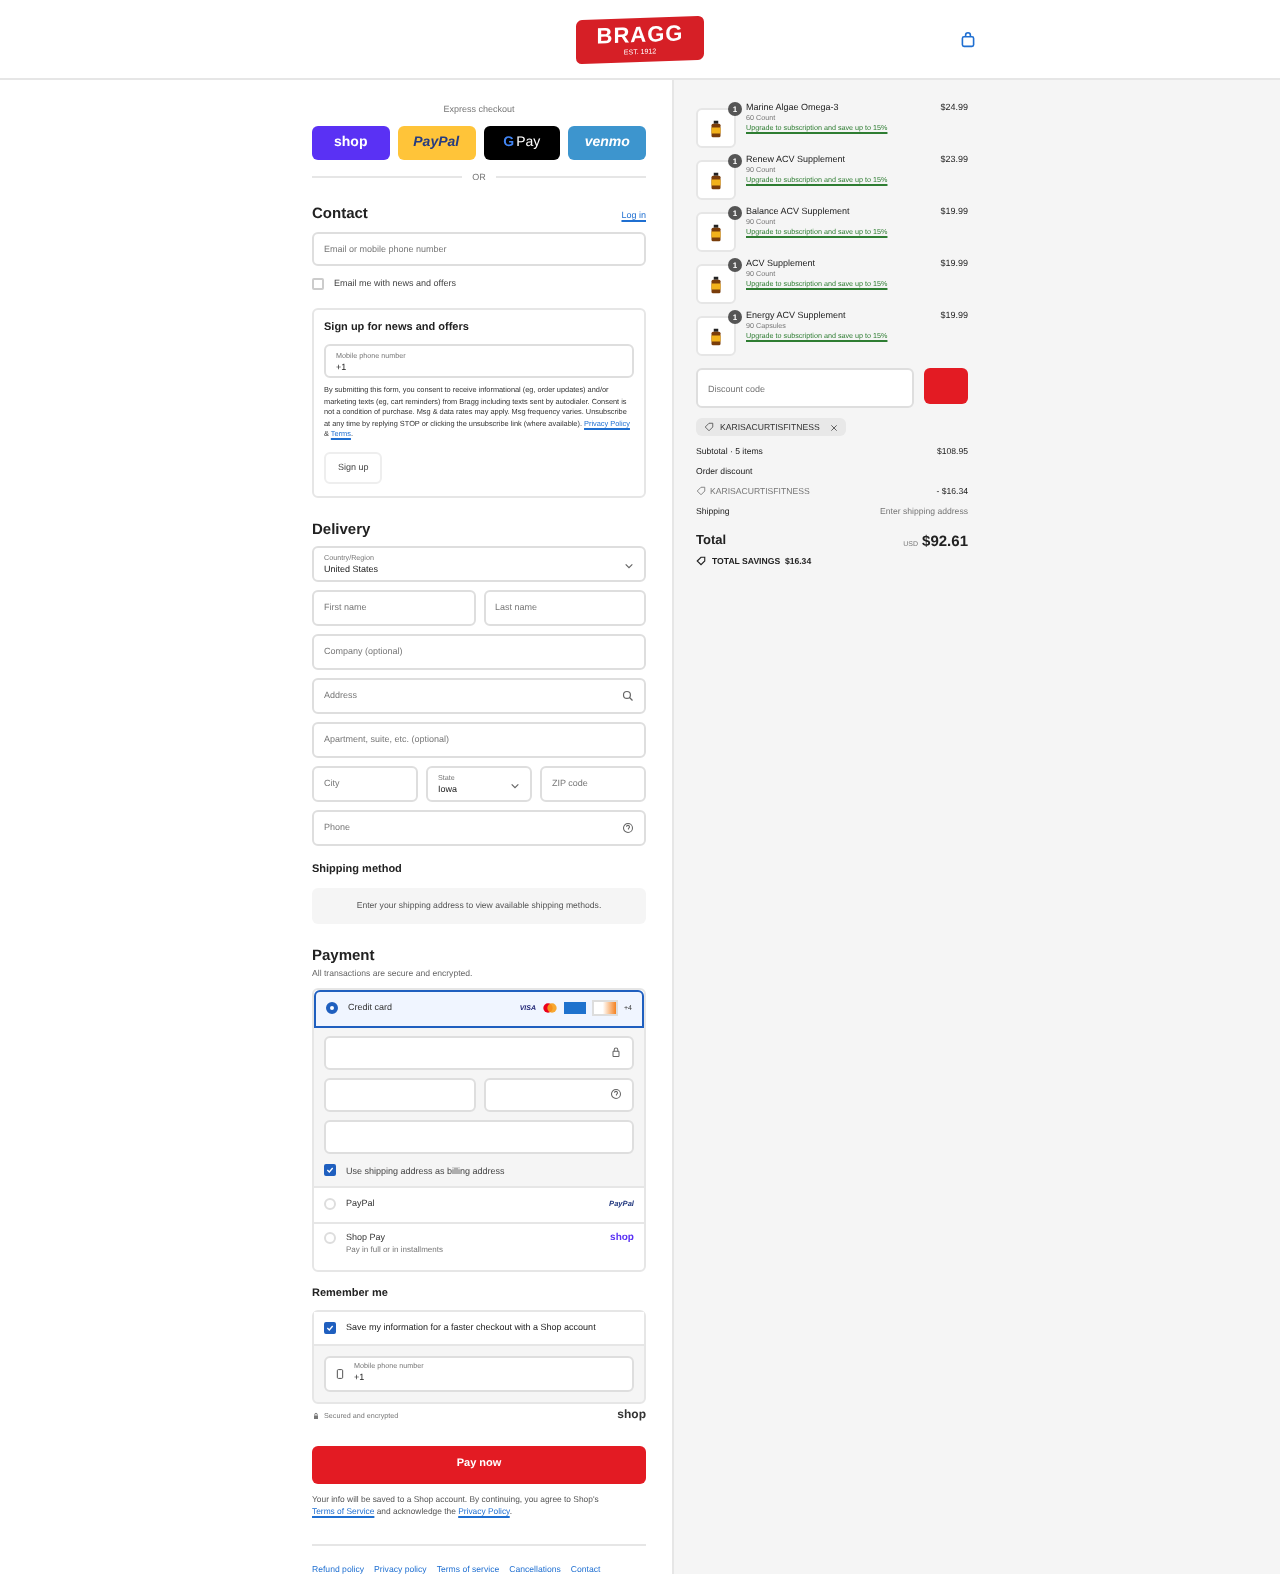 Image resolution: width=1280 pixels, height=1574 pixels. Describe the element at coordinates (399, 1094) in the screenshot. I see `expiry-field` at that location.